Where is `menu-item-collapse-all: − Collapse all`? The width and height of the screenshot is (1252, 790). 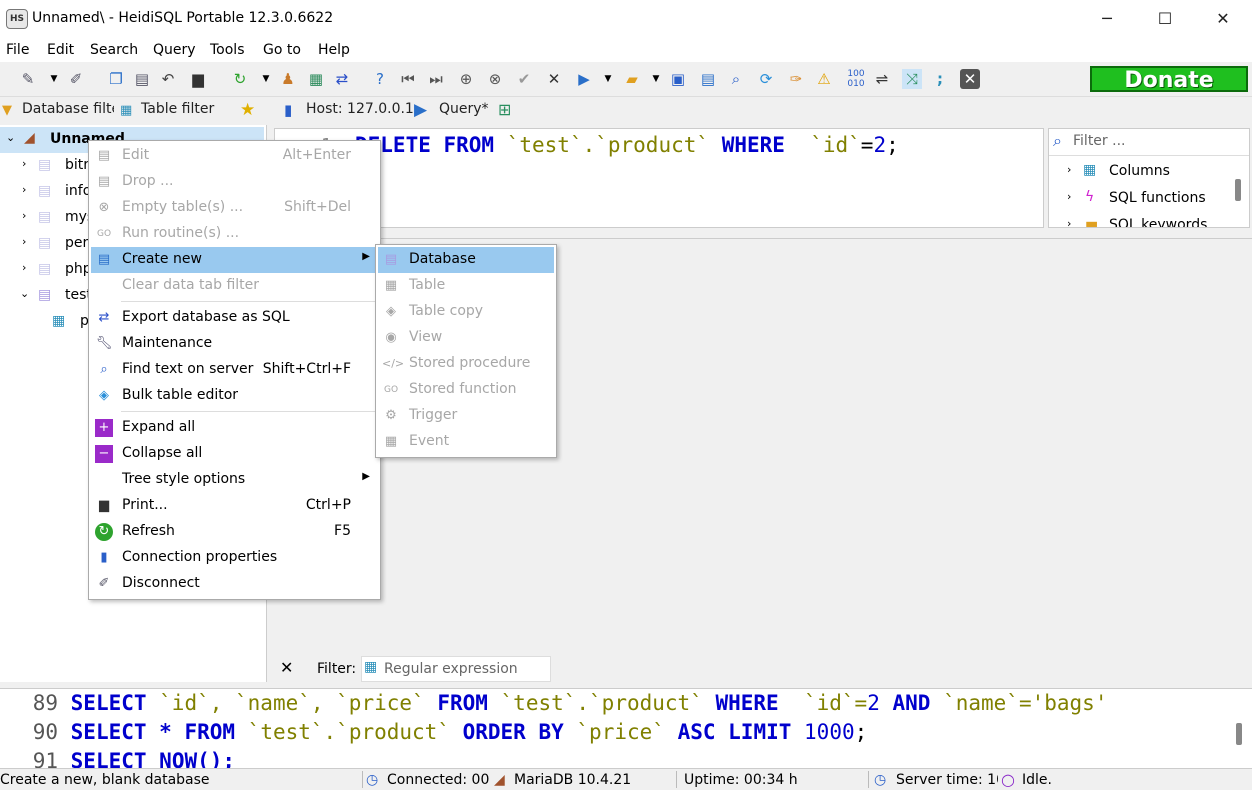 menu-item-collapse-all: − Collapse all is located at coordinates (234, 454).